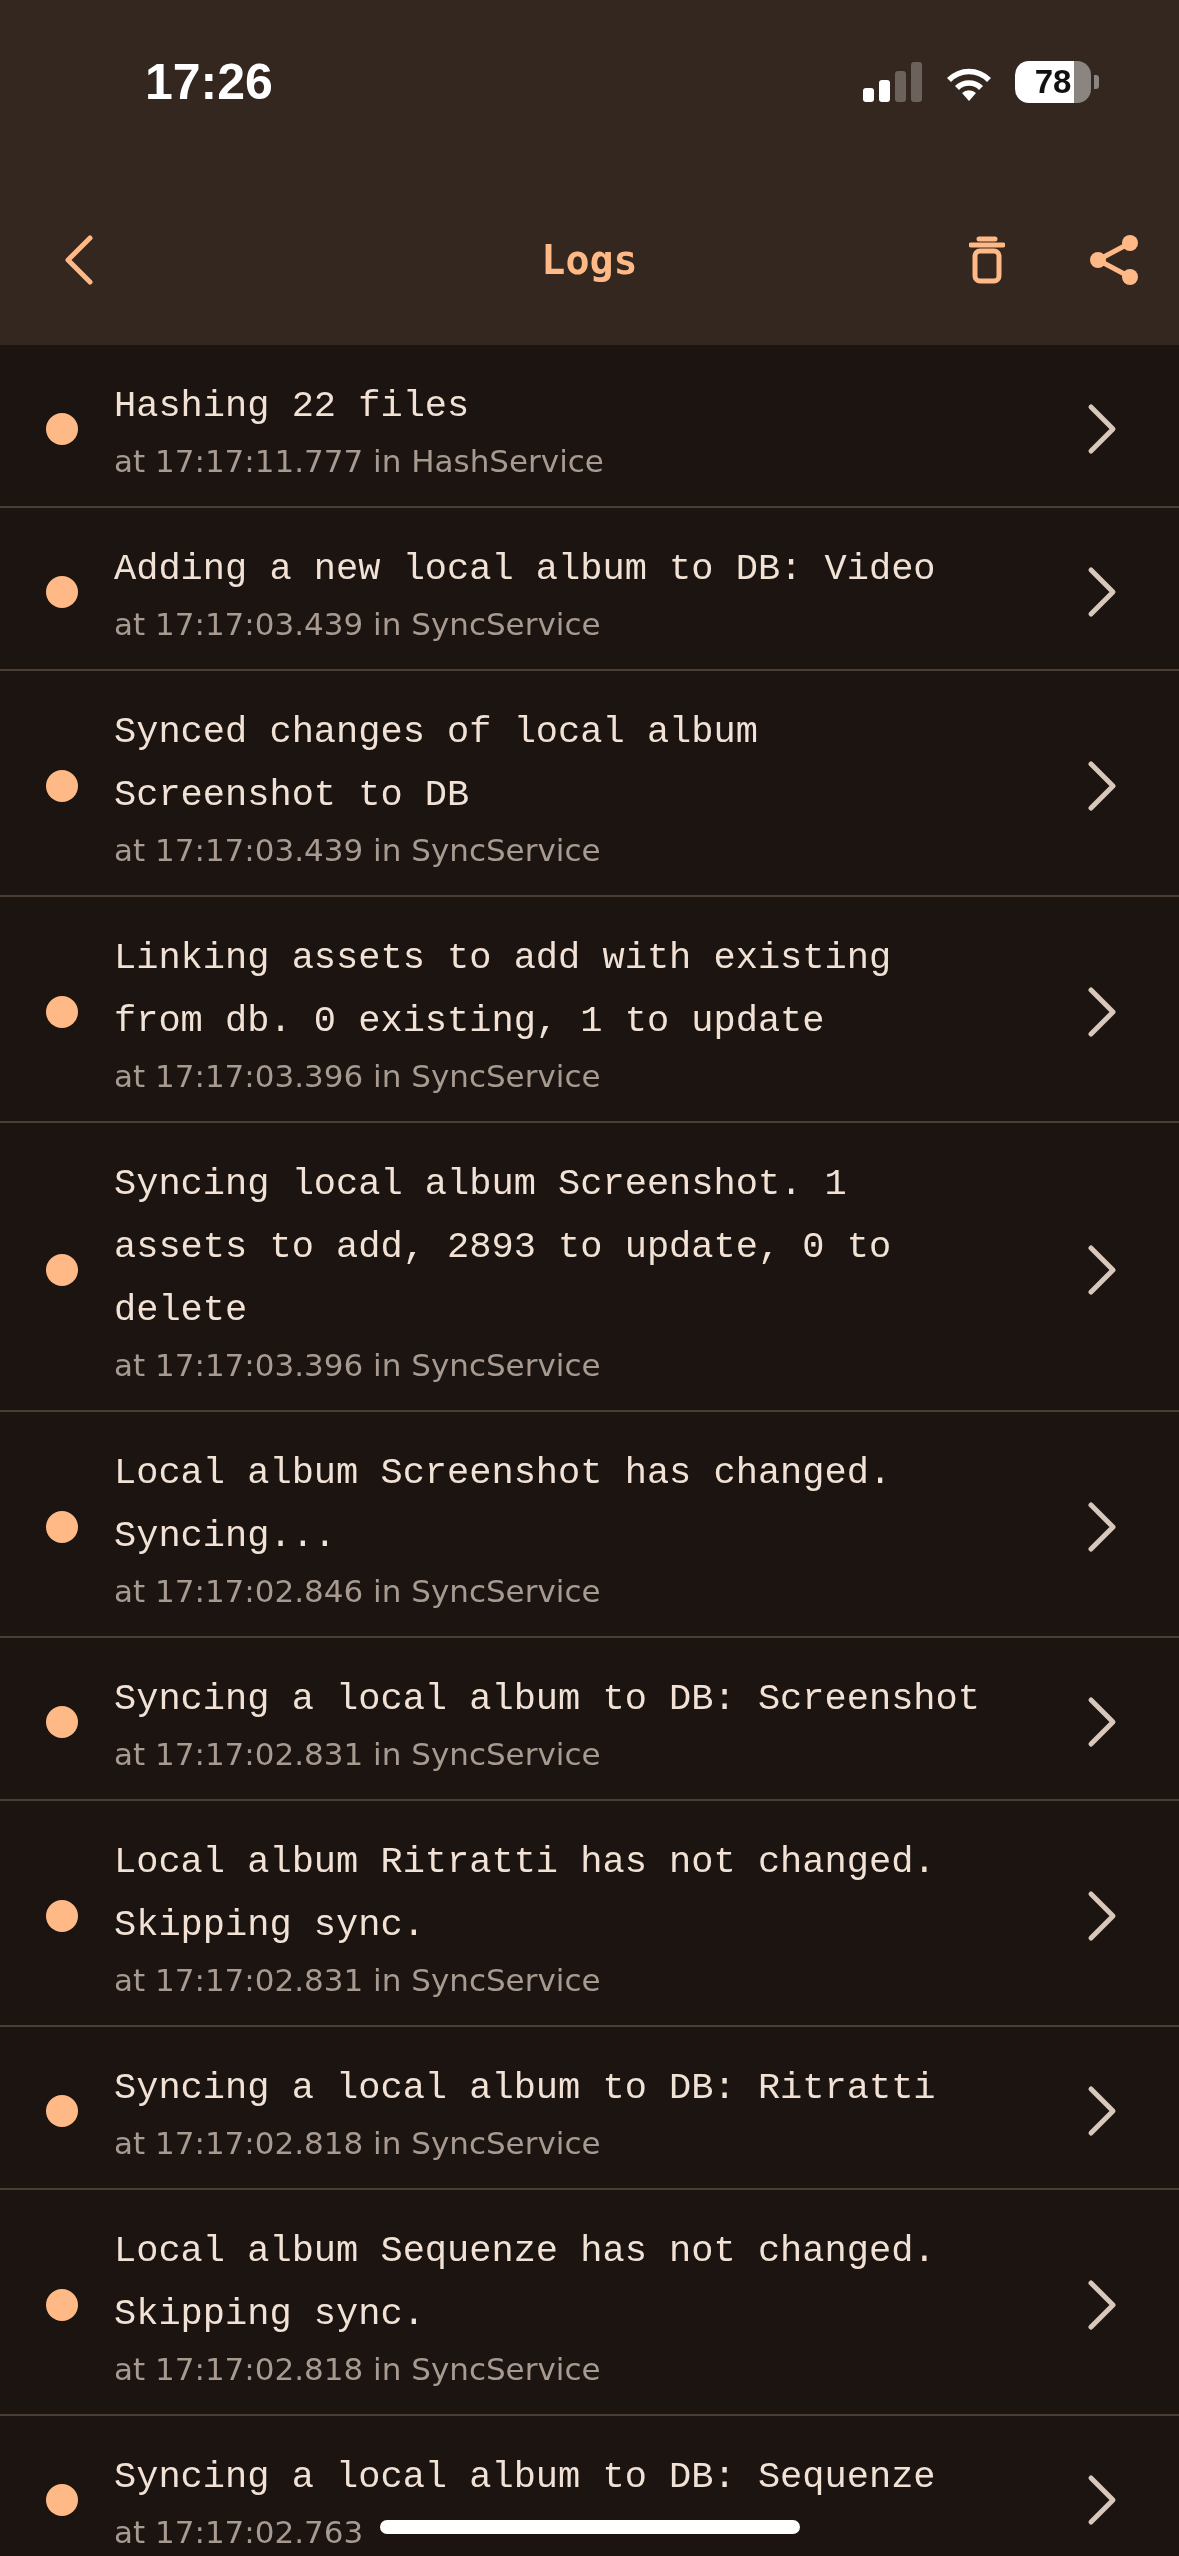  What do you see at coordinates (525, 1894) in the screenshot?
I see `log-message: Local album Ritratti has not changed. Skipping sync.` at bounding box center [525, 1894].